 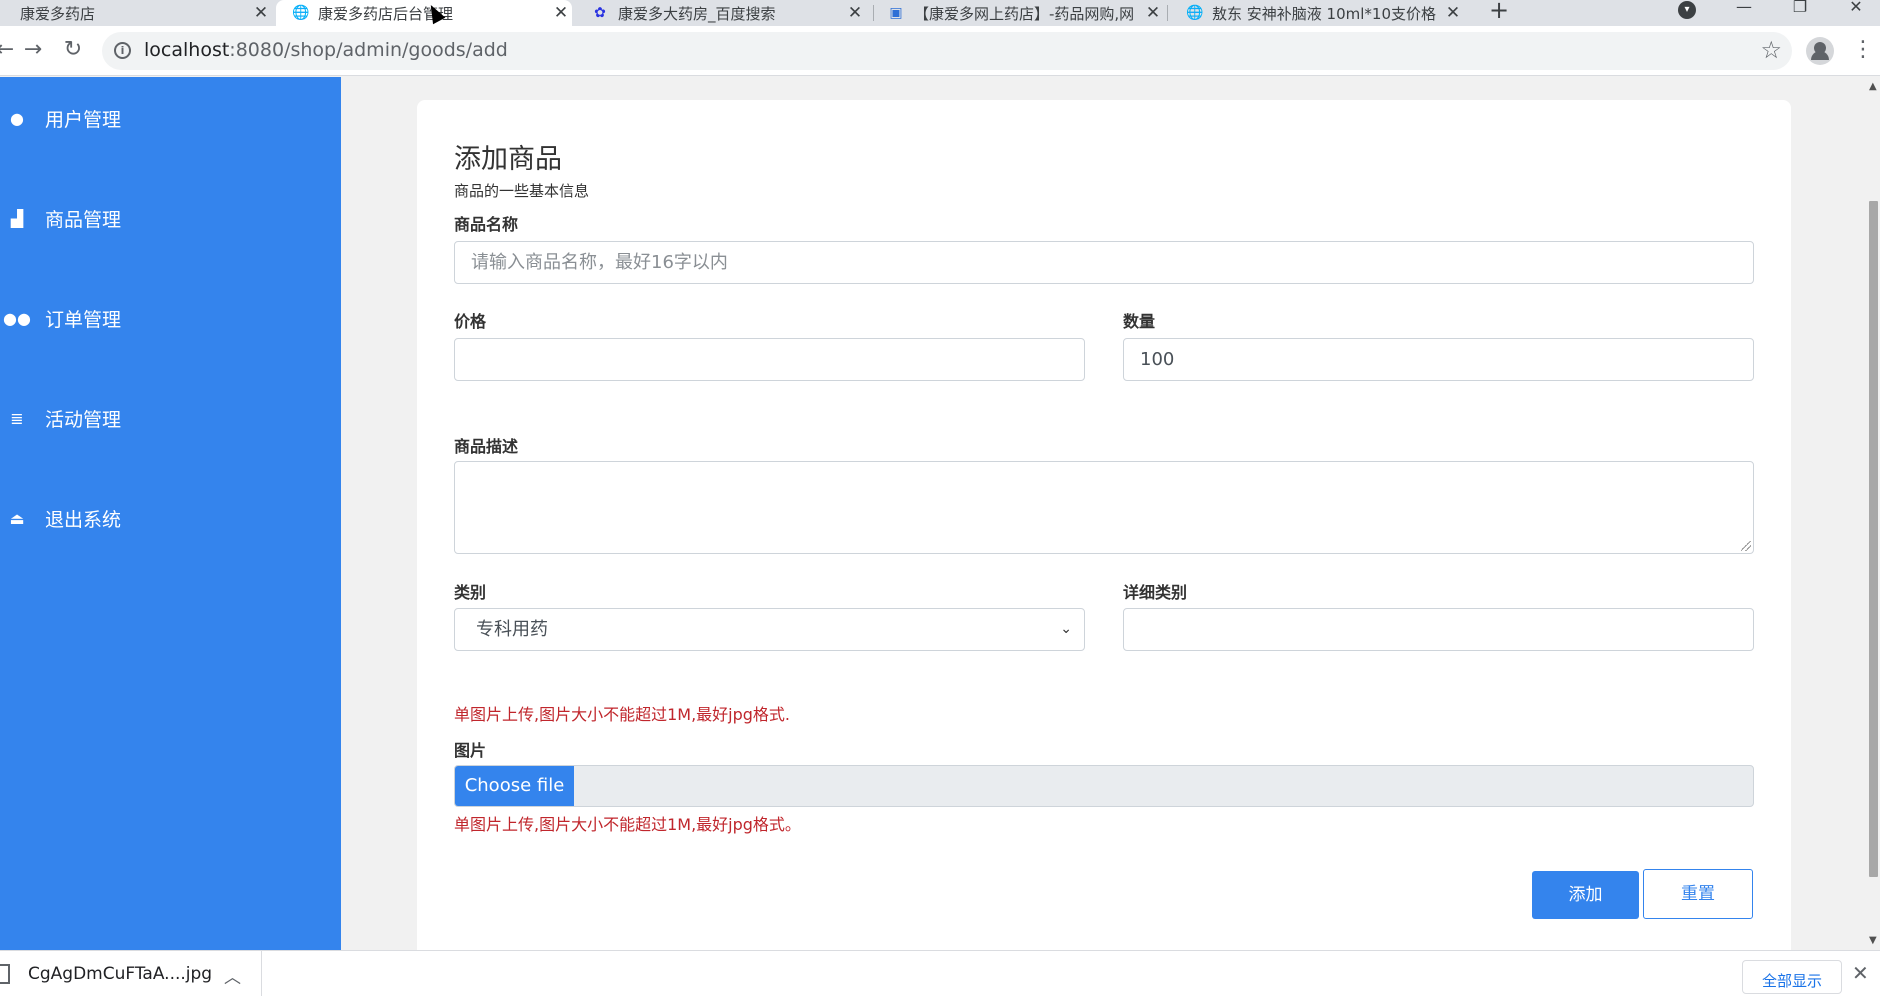 What do you see at coordinates (508, 159) in the screenshot?
I see `page-title: 添加商品` at bounding box center [508, 159].